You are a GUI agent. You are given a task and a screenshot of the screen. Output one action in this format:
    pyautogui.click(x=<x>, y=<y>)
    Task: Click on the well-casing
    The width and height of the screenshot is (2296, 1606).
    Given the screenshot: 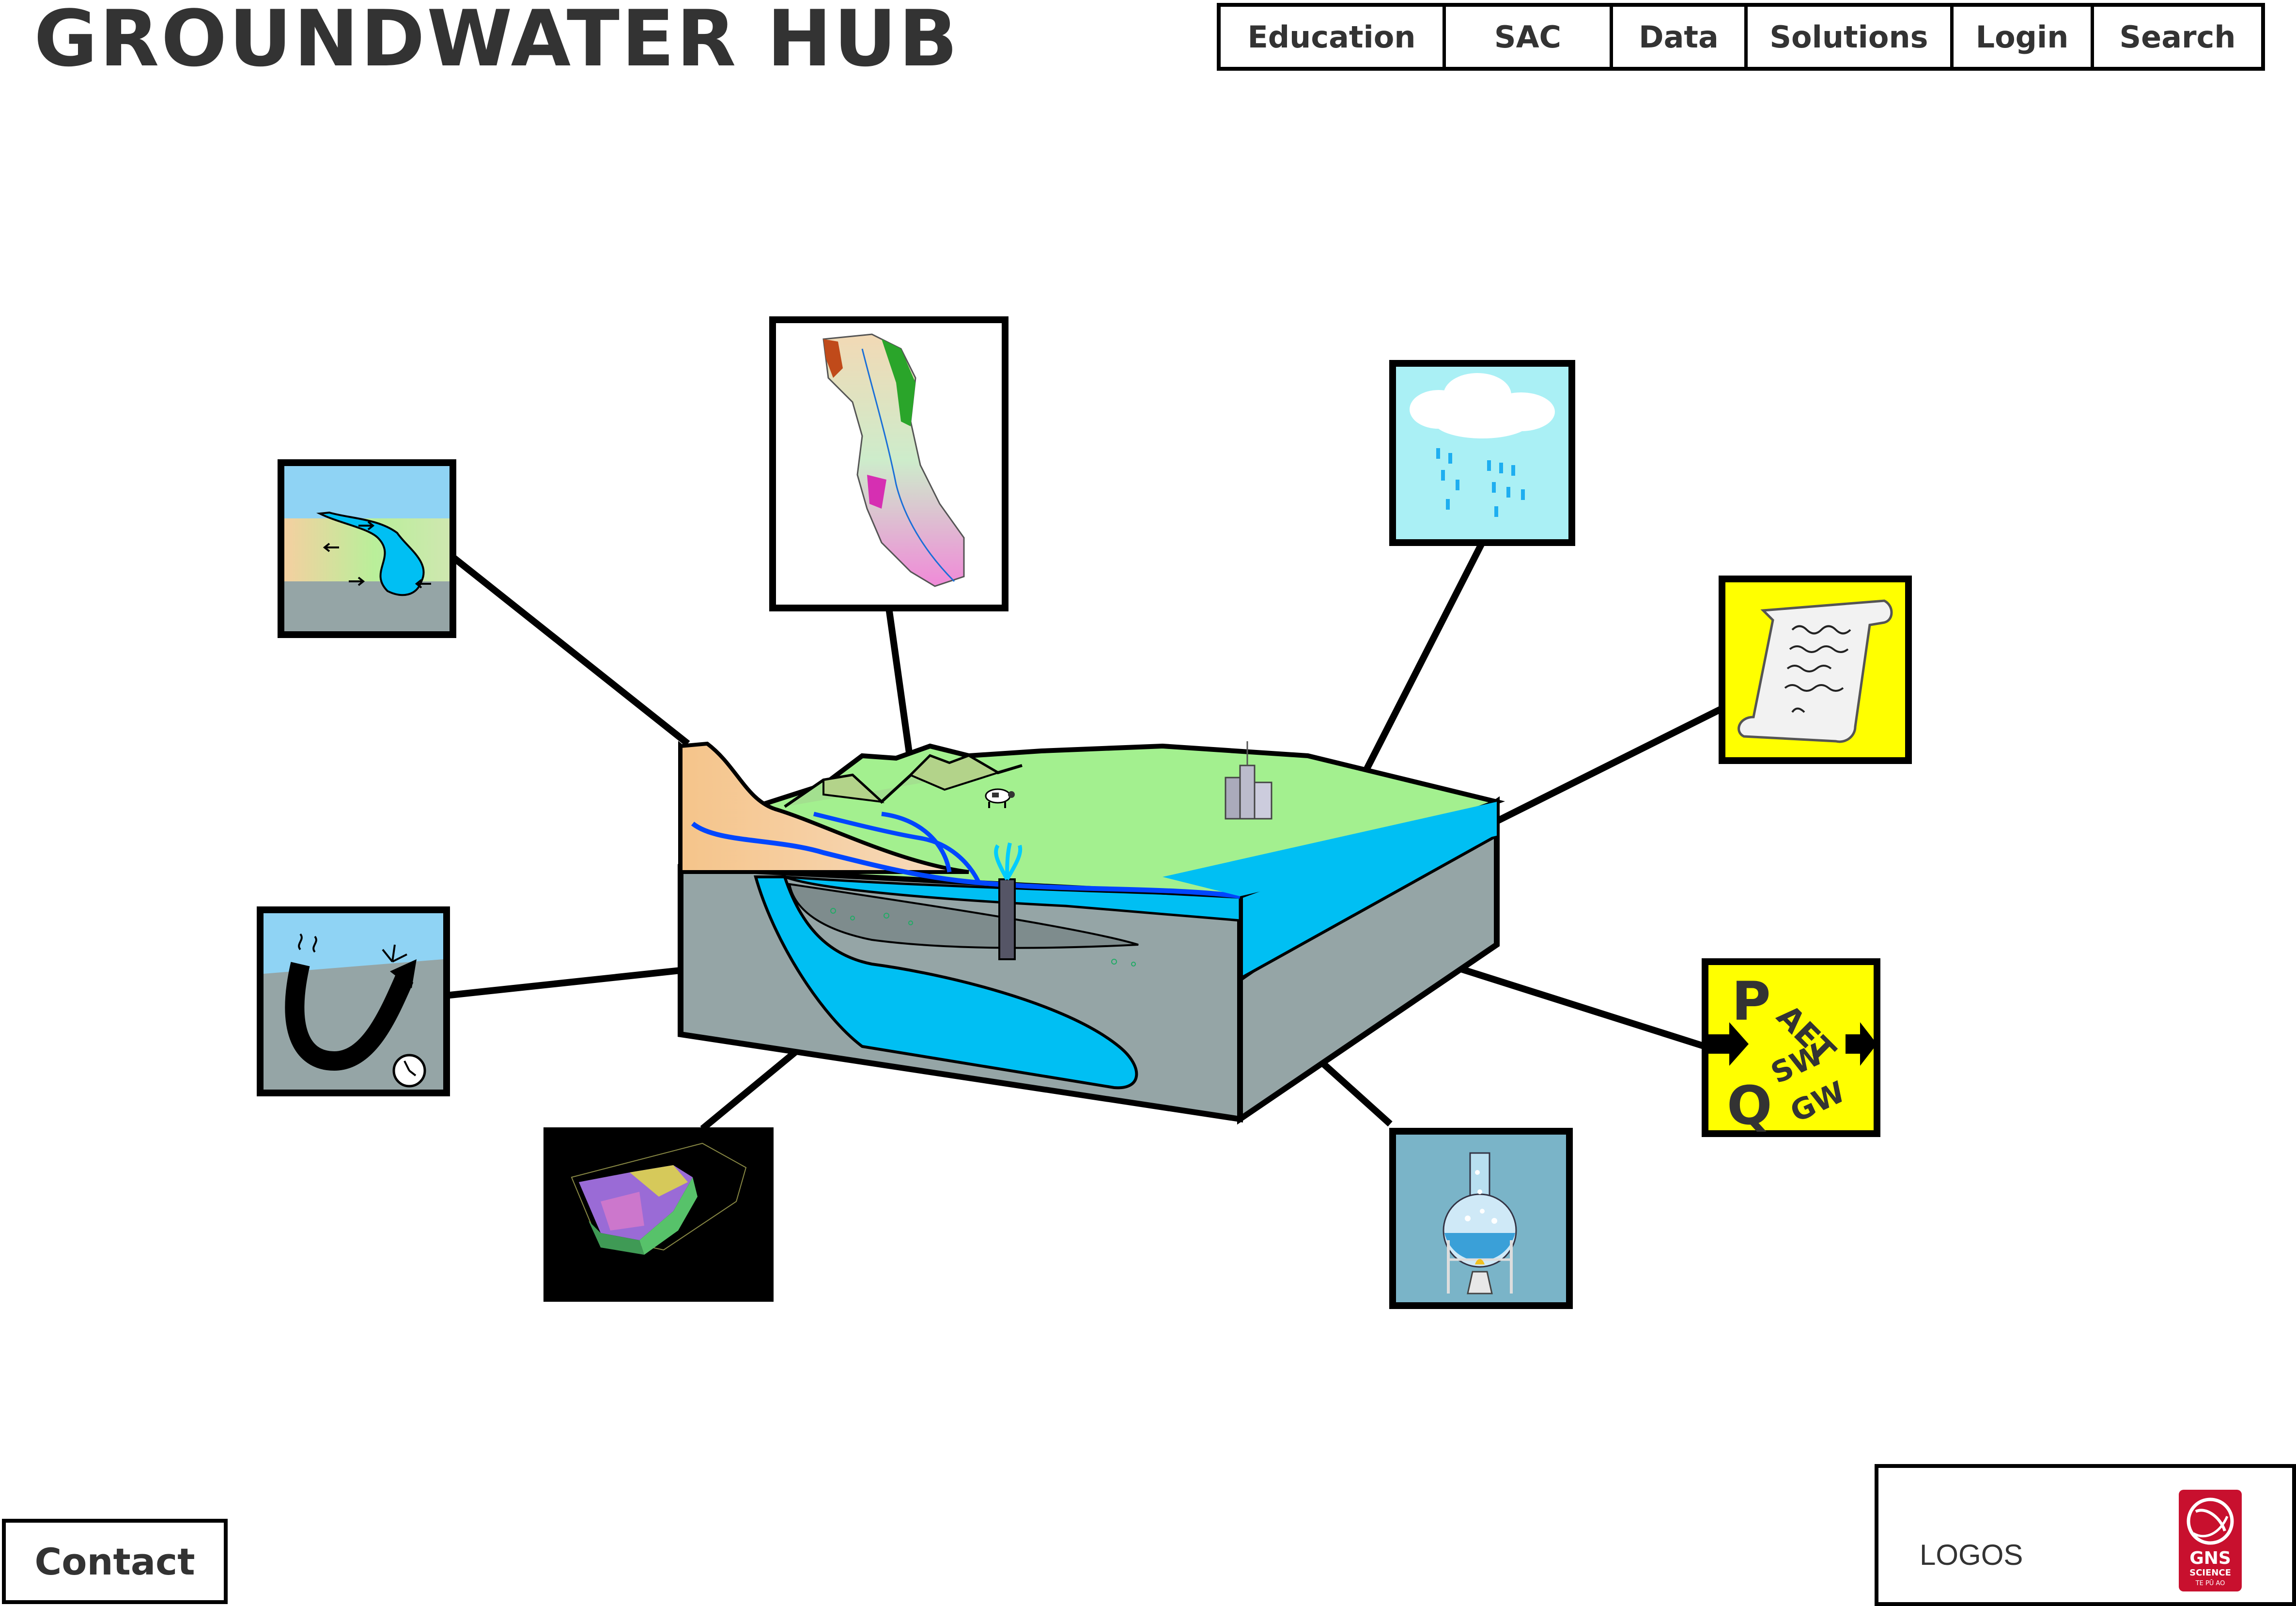 What is the action you would take?
    pyautogui.click(x=1007, y=919)
    